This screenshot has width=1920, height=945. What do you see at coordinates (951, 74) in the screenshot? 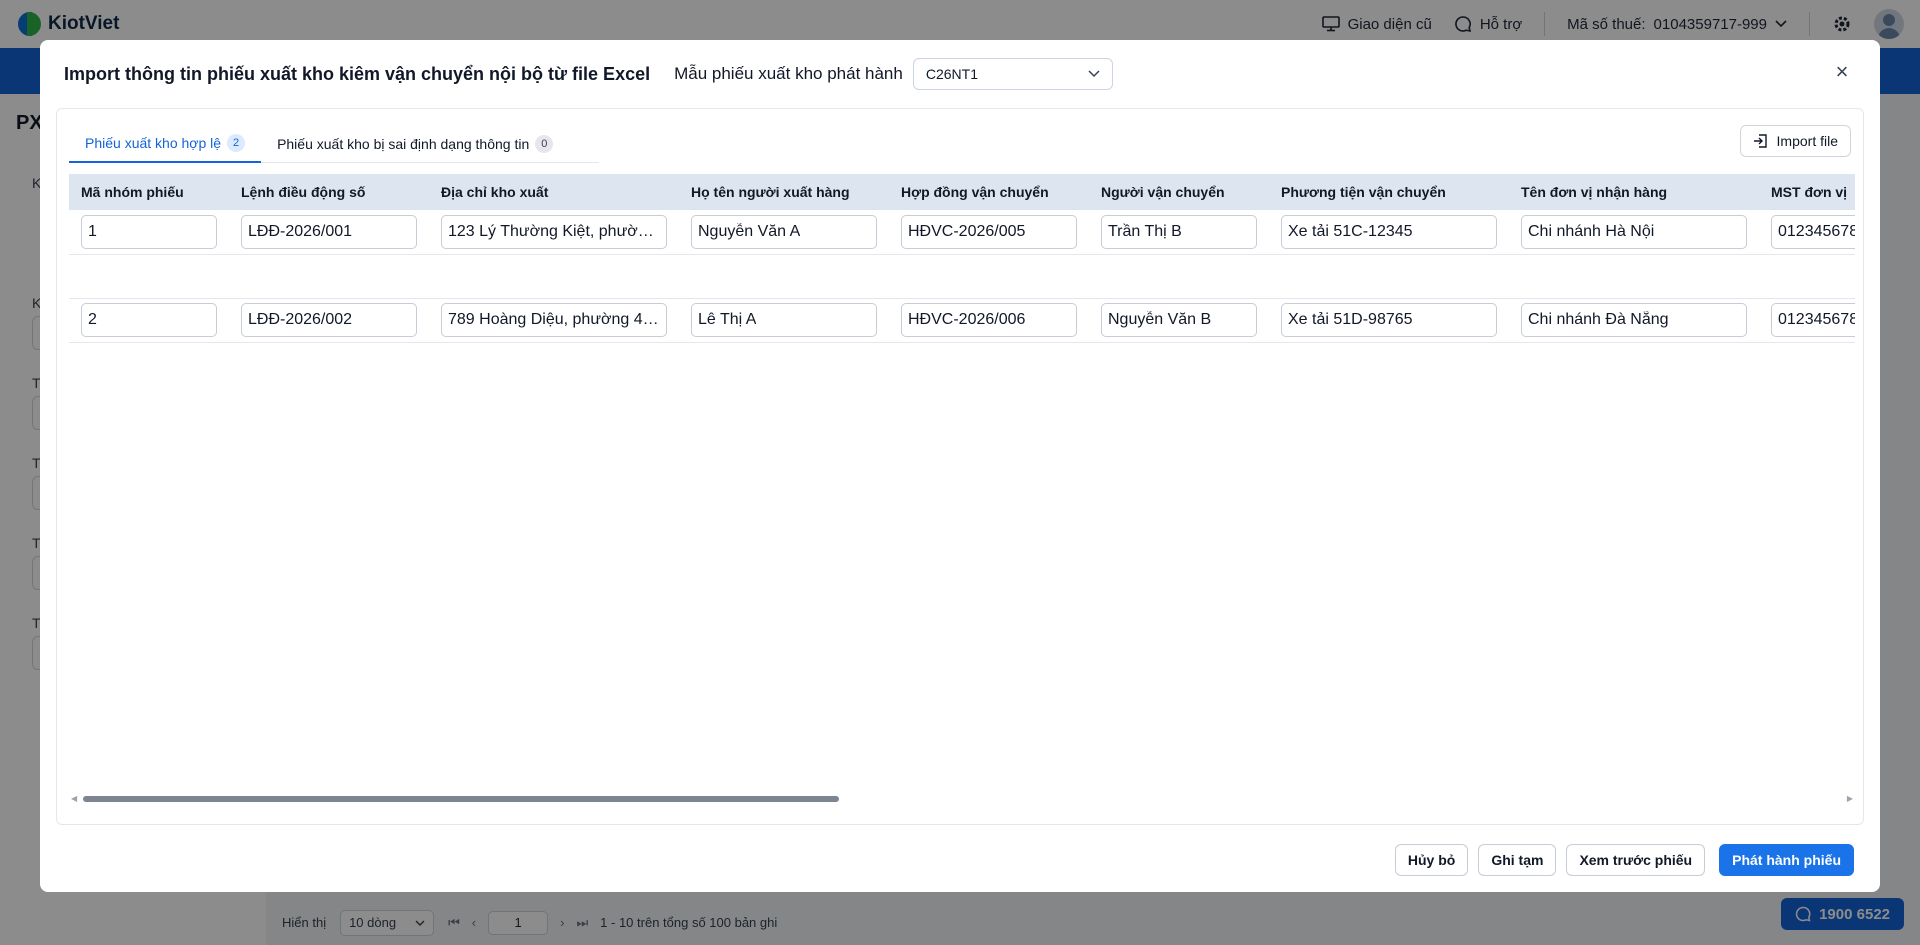
I see `template-value: C26NT1` at bounding box center [951, 74].